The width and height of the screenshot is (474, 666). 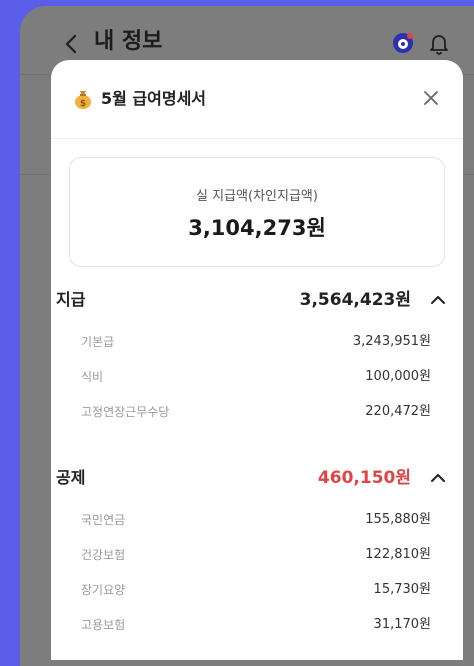 I want to click on deductions-section-header: 공제 460,150원, so click(x=257, y=478).